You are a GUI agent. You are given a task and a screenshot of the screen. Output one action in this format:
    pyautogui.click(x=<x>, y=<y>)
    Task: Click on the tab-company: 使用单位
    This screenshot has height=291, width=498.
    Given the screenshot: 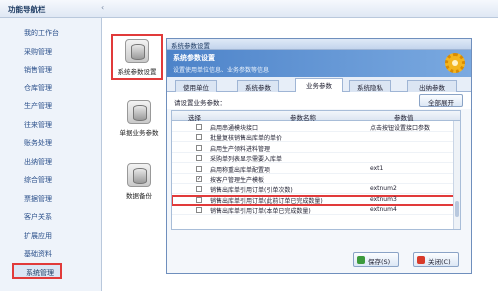 What is the action you would take?
    pyautogui.click(x=196, y=86)
    